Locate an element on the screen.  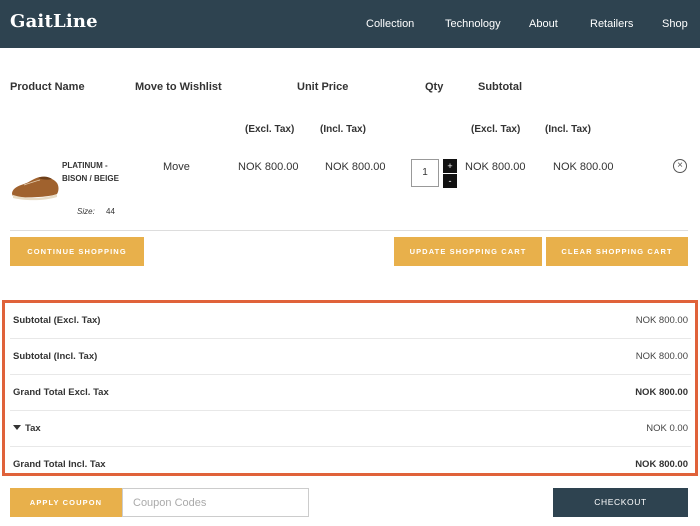
col-subheader-unit-incl-tax: (Incl. Tax) is located at coordinates (343, 129).